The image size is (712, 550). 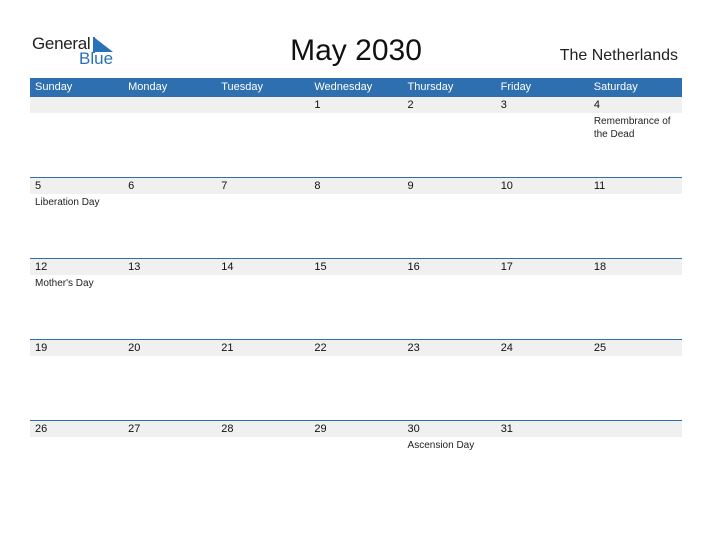 What do you see at coordinates (38, 186) in the screenshot?
I see `day-number: 5` at bounding box center [38, 186].